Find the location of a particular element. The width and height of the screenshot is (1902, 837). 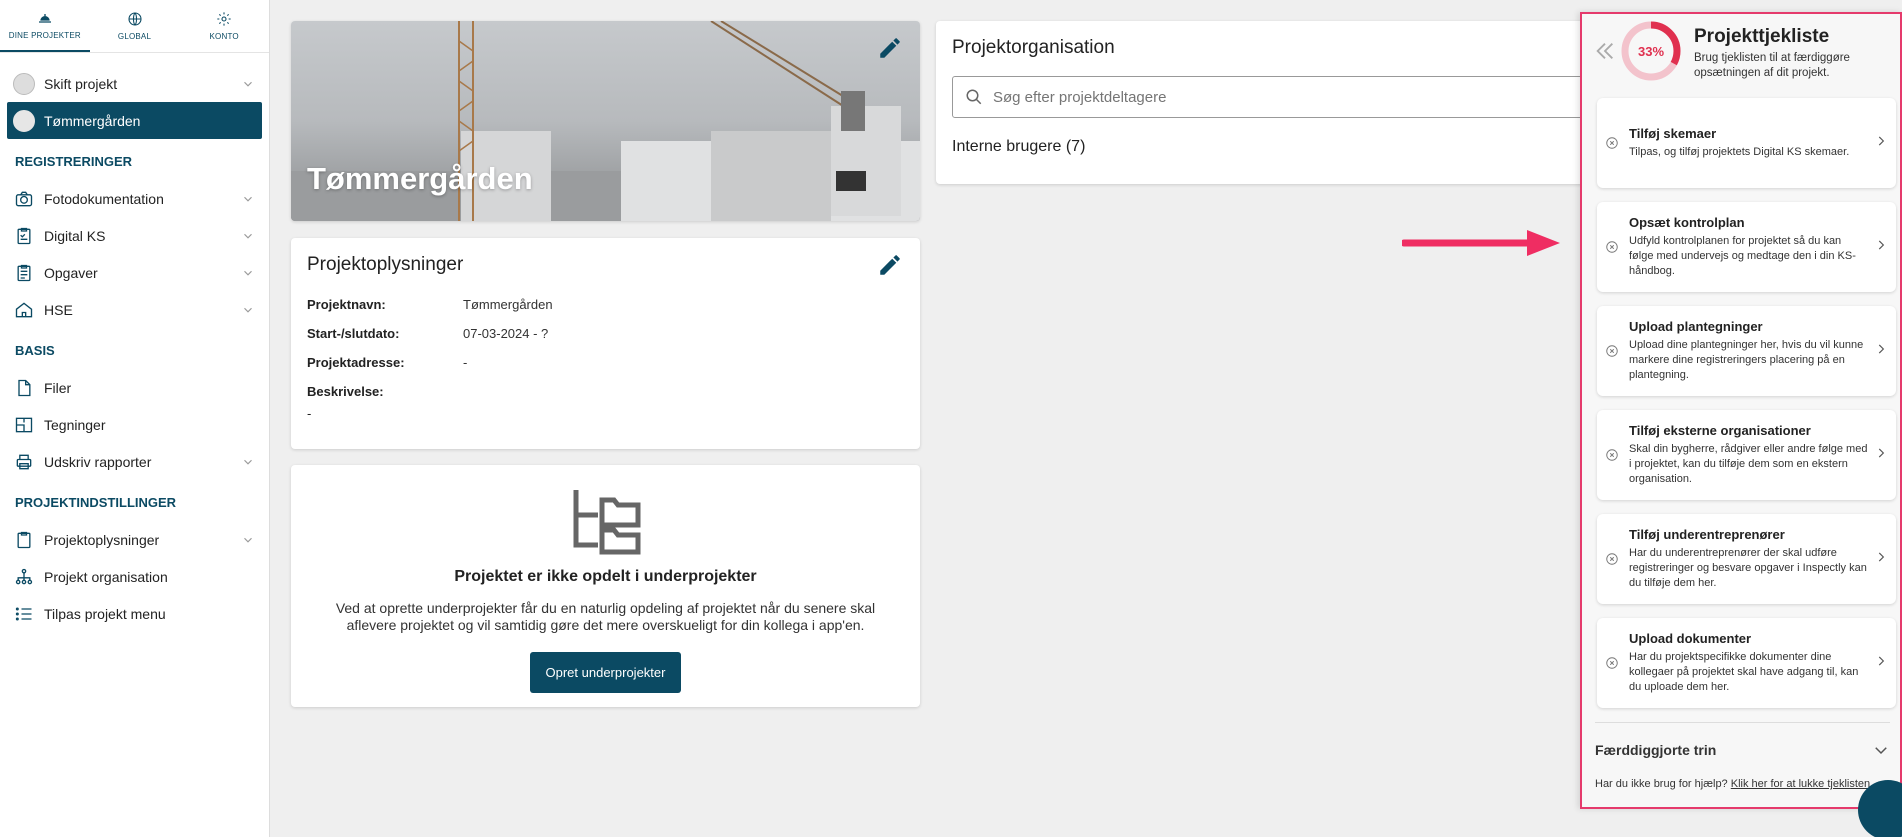

sidebar-item-projekt-organisation: Projekt organisation is located at coordinates (134, 576).